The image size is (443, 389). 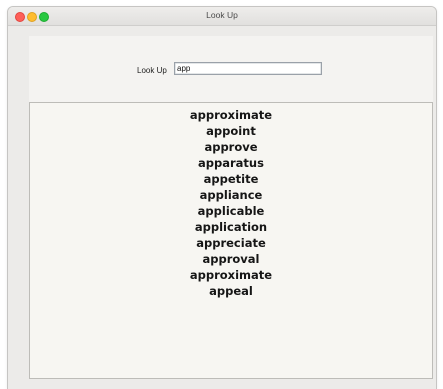 What do you see at coordinates (231, 259) in the screenshot?
I see `result-item: approval` at bounding box center [231, 259].